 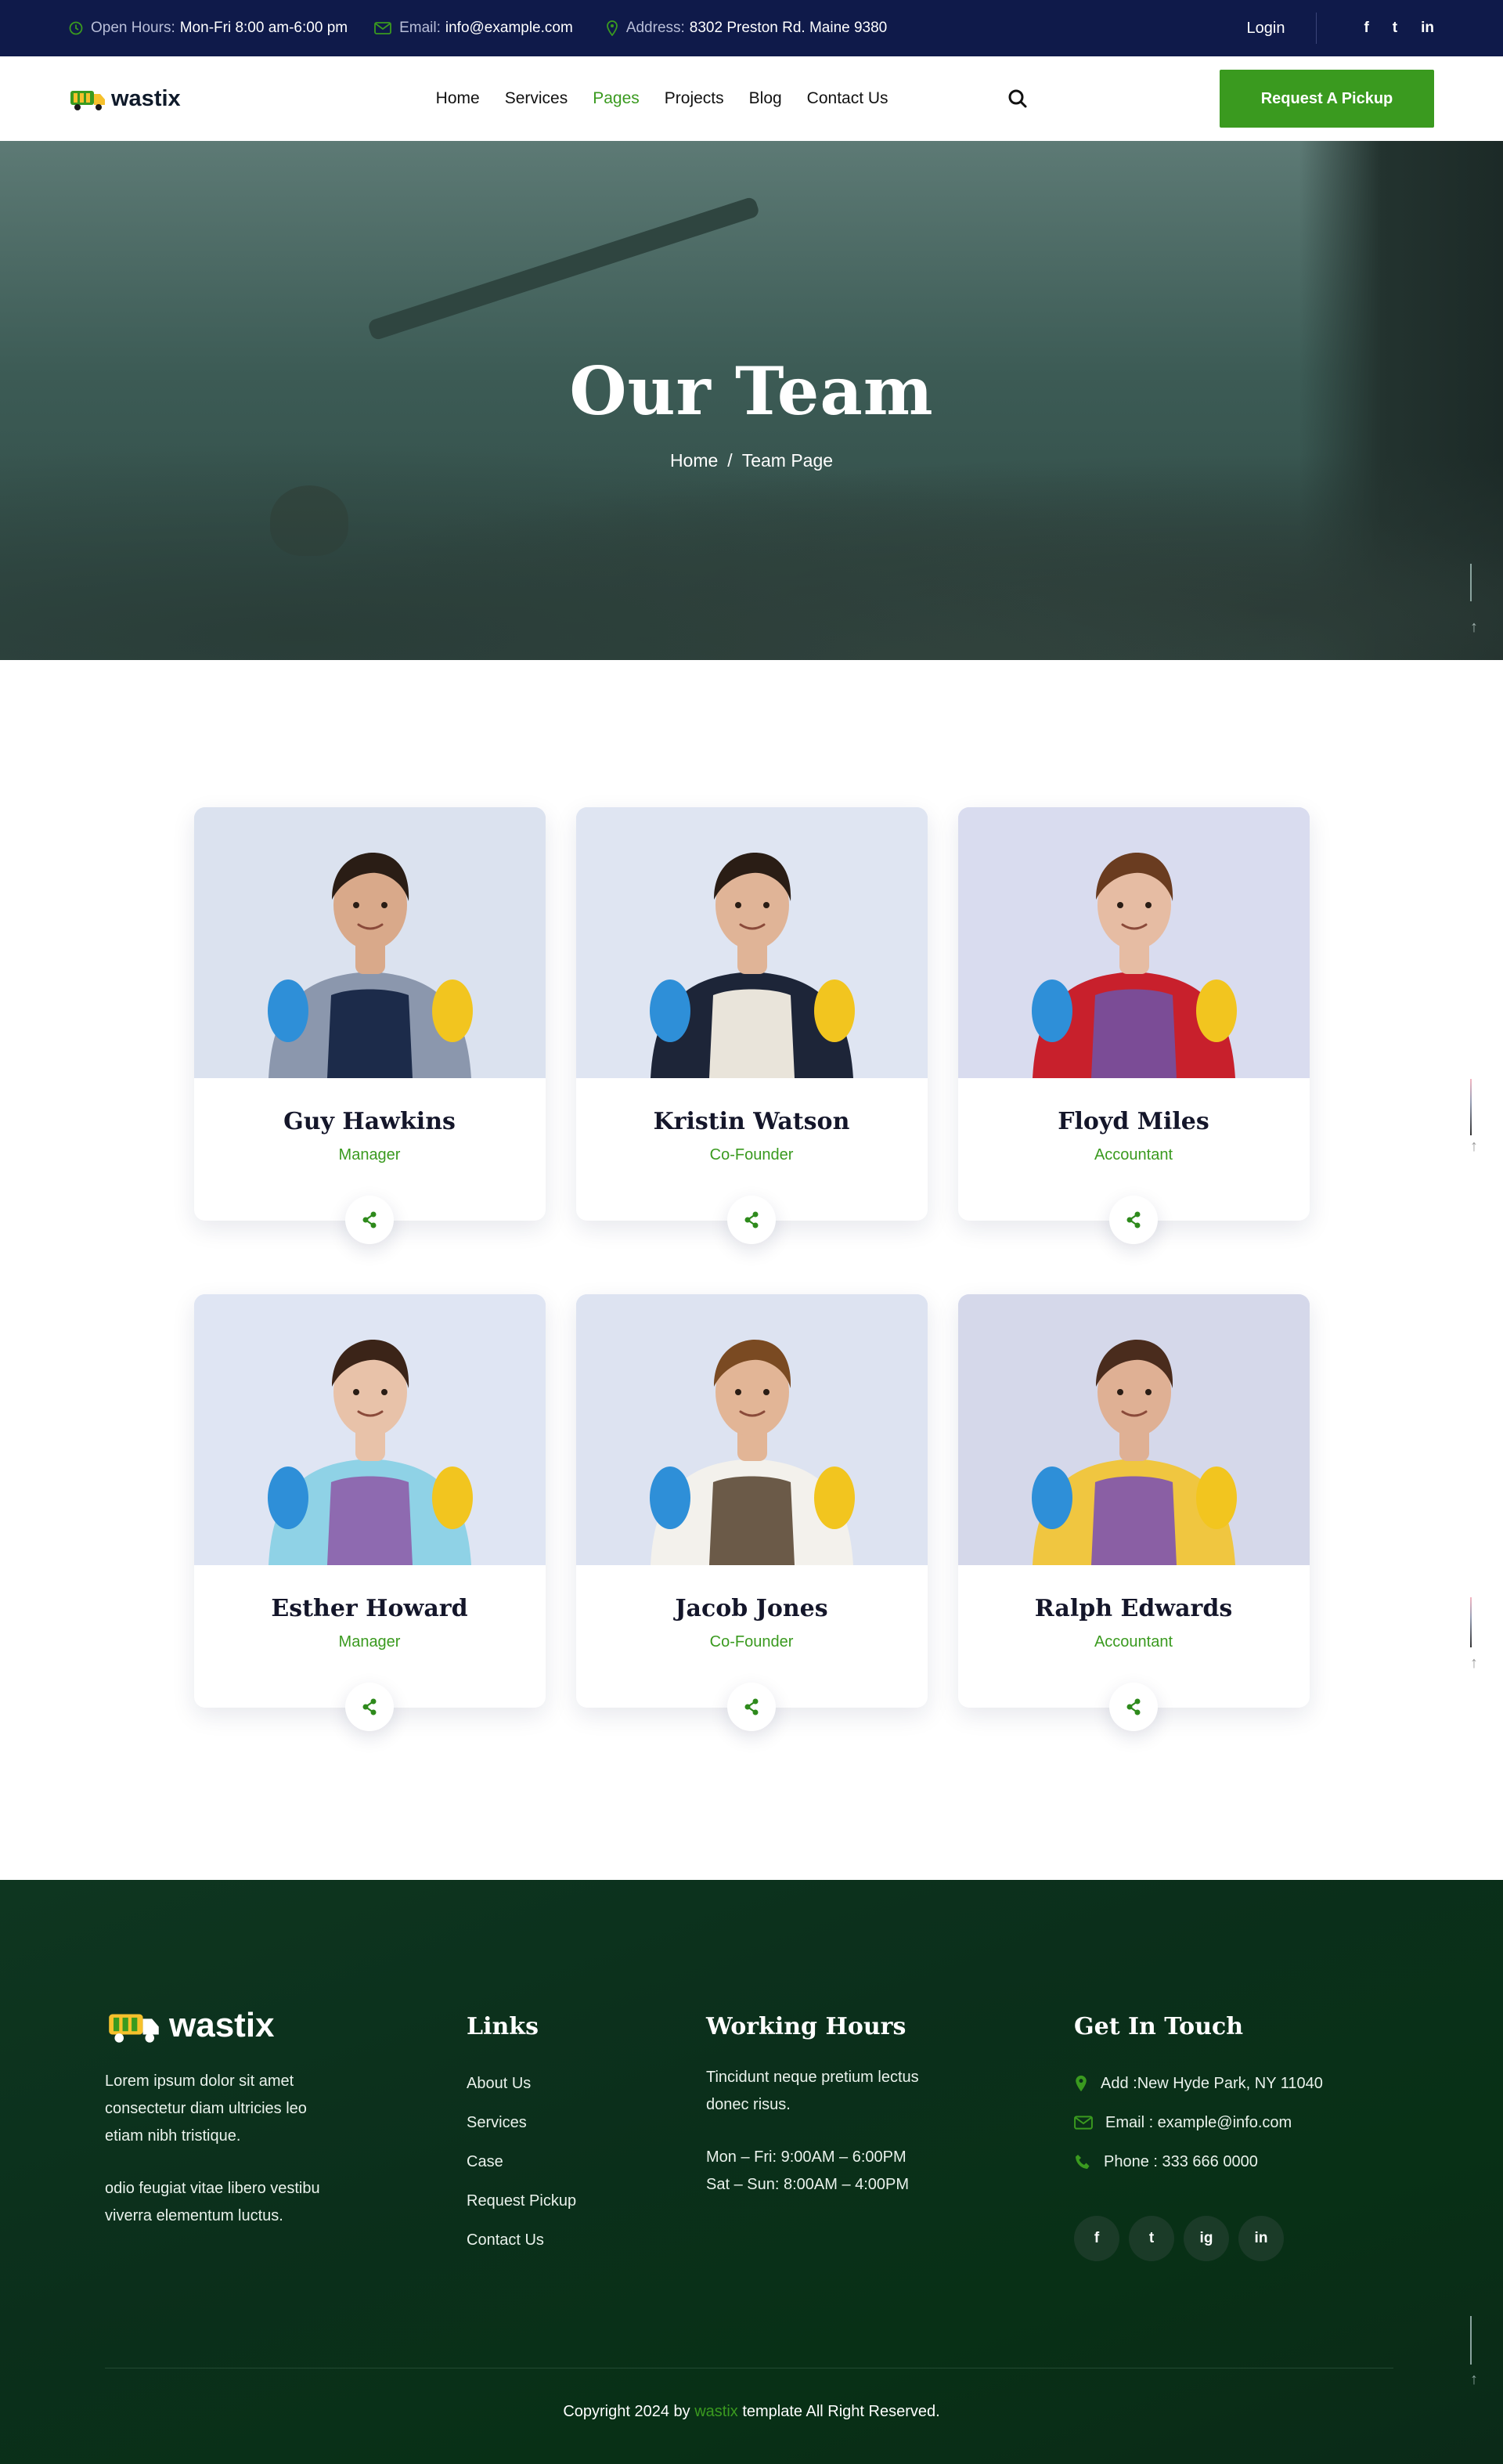 What do you see at coordinates (503, 2027) in the screenshot?
I see `footer-links-title: Links` at bounding box center [503, 2027].